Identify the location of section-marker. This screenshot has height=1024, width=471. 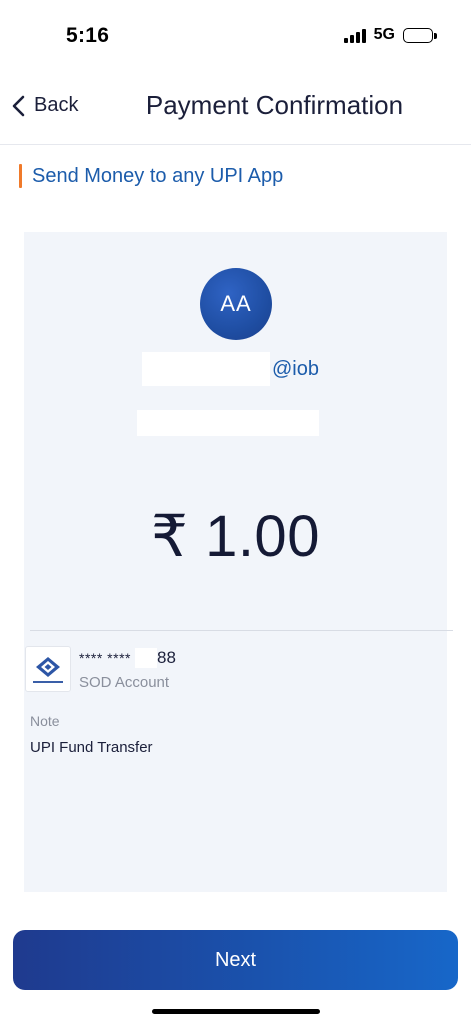
(20, 176).